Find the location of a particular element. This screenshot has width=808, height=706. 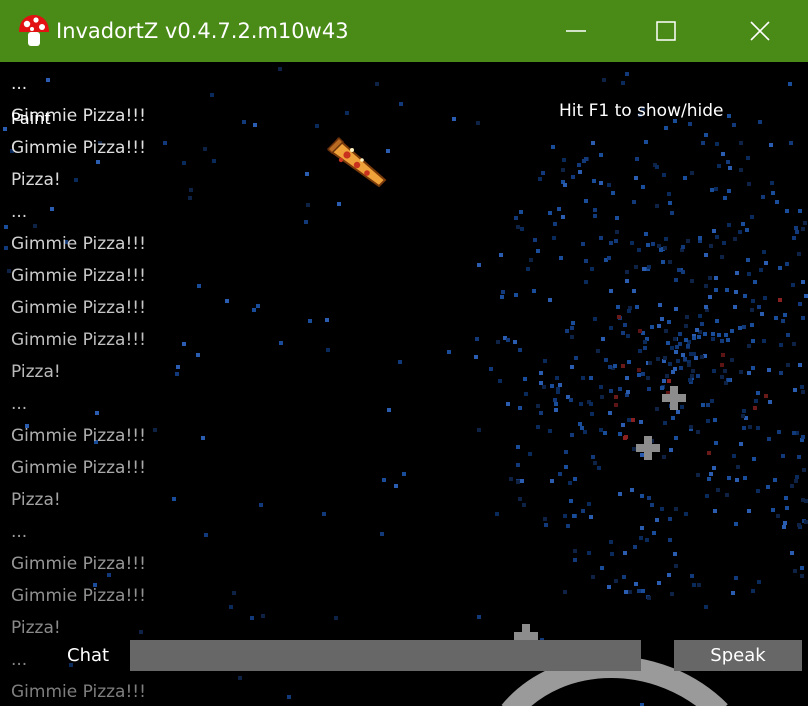

minimize-icon is located at coordinates (576, 31).